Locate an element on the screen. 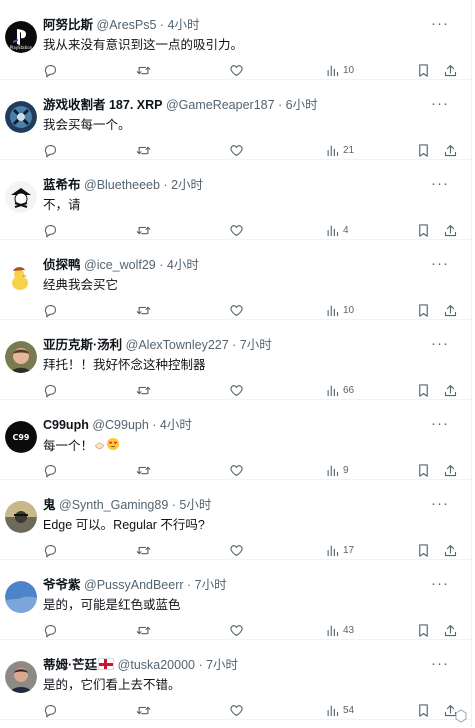  handle: @PussyAndBeerr is located at coordinates (134, 585).